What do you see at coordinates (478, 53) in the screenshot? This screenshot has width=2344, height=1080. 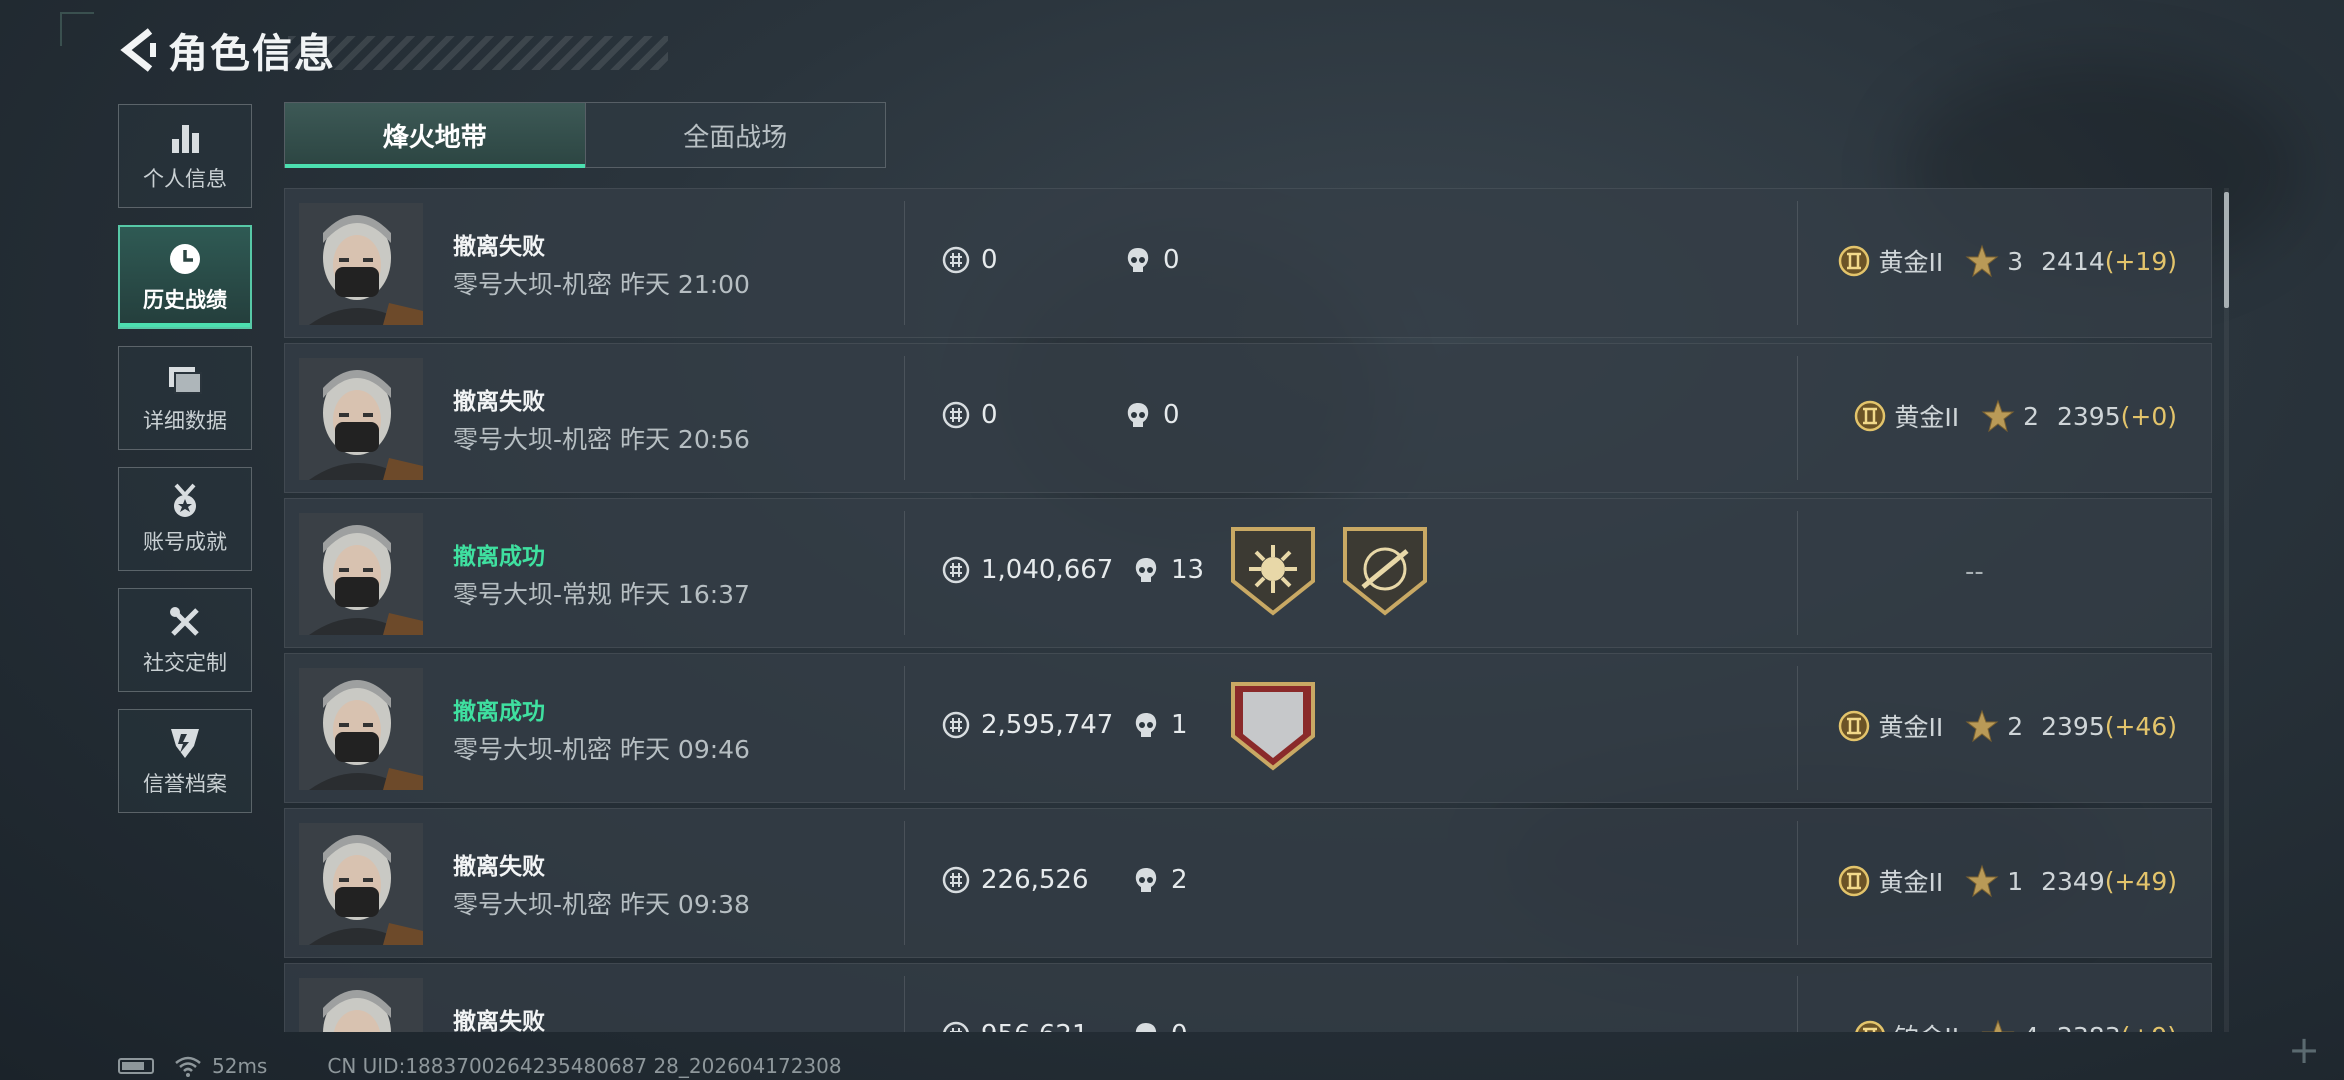 I see `title-stripes` at bounding box center [478, 53].